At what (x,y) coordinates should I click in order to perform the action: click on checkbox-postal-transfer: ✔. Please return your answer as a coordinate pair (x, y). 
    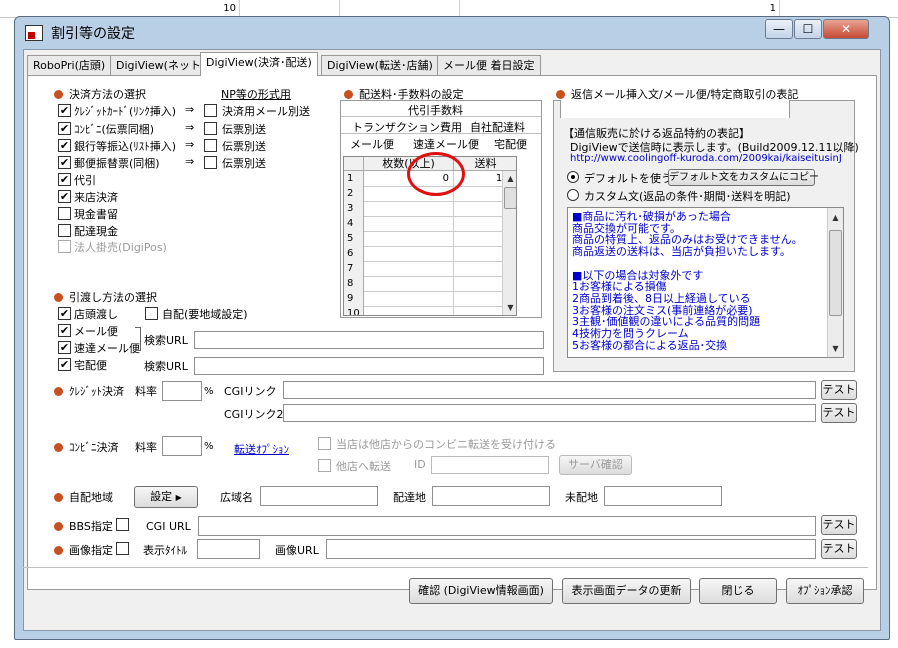
    Looking at the image, I should click on (64, 162).